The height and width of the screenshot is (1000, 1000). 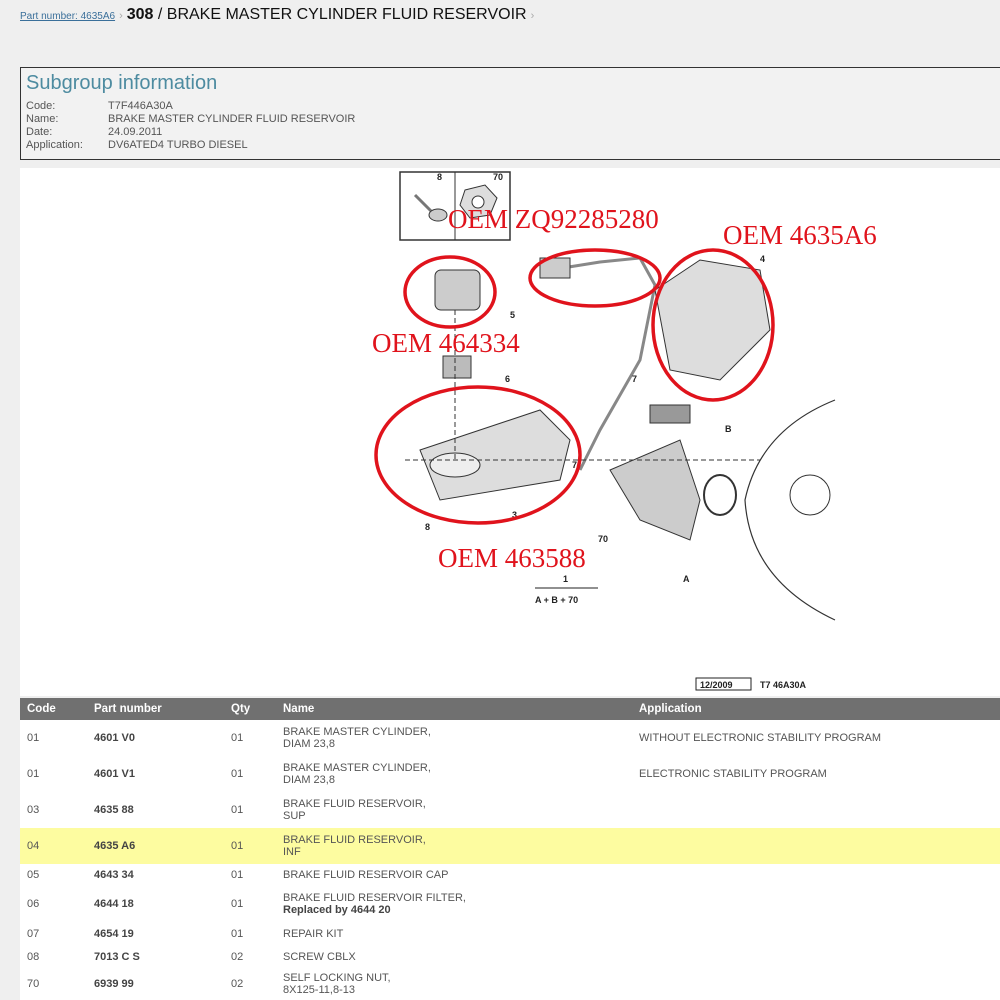 What do you see at coordinates (313, 933) in the screenshot?
I see `cell-name: REPAIR KIT` at bounding box center [313, 933].